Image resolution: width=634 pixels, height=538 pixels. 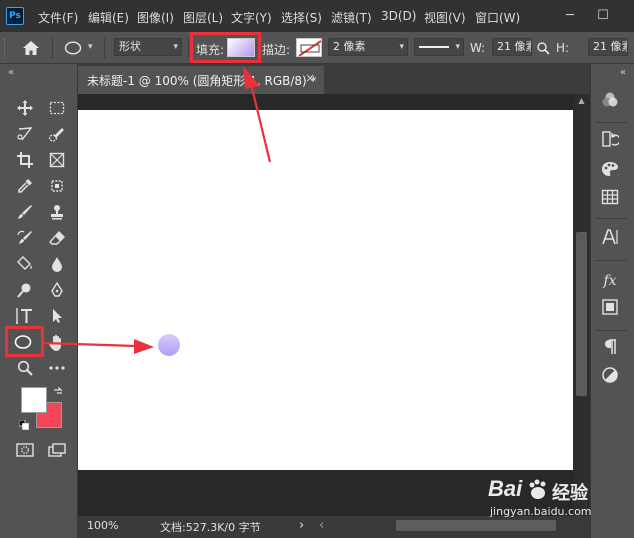 I want to click on character-panel-icon, so click(x=610, y=239).